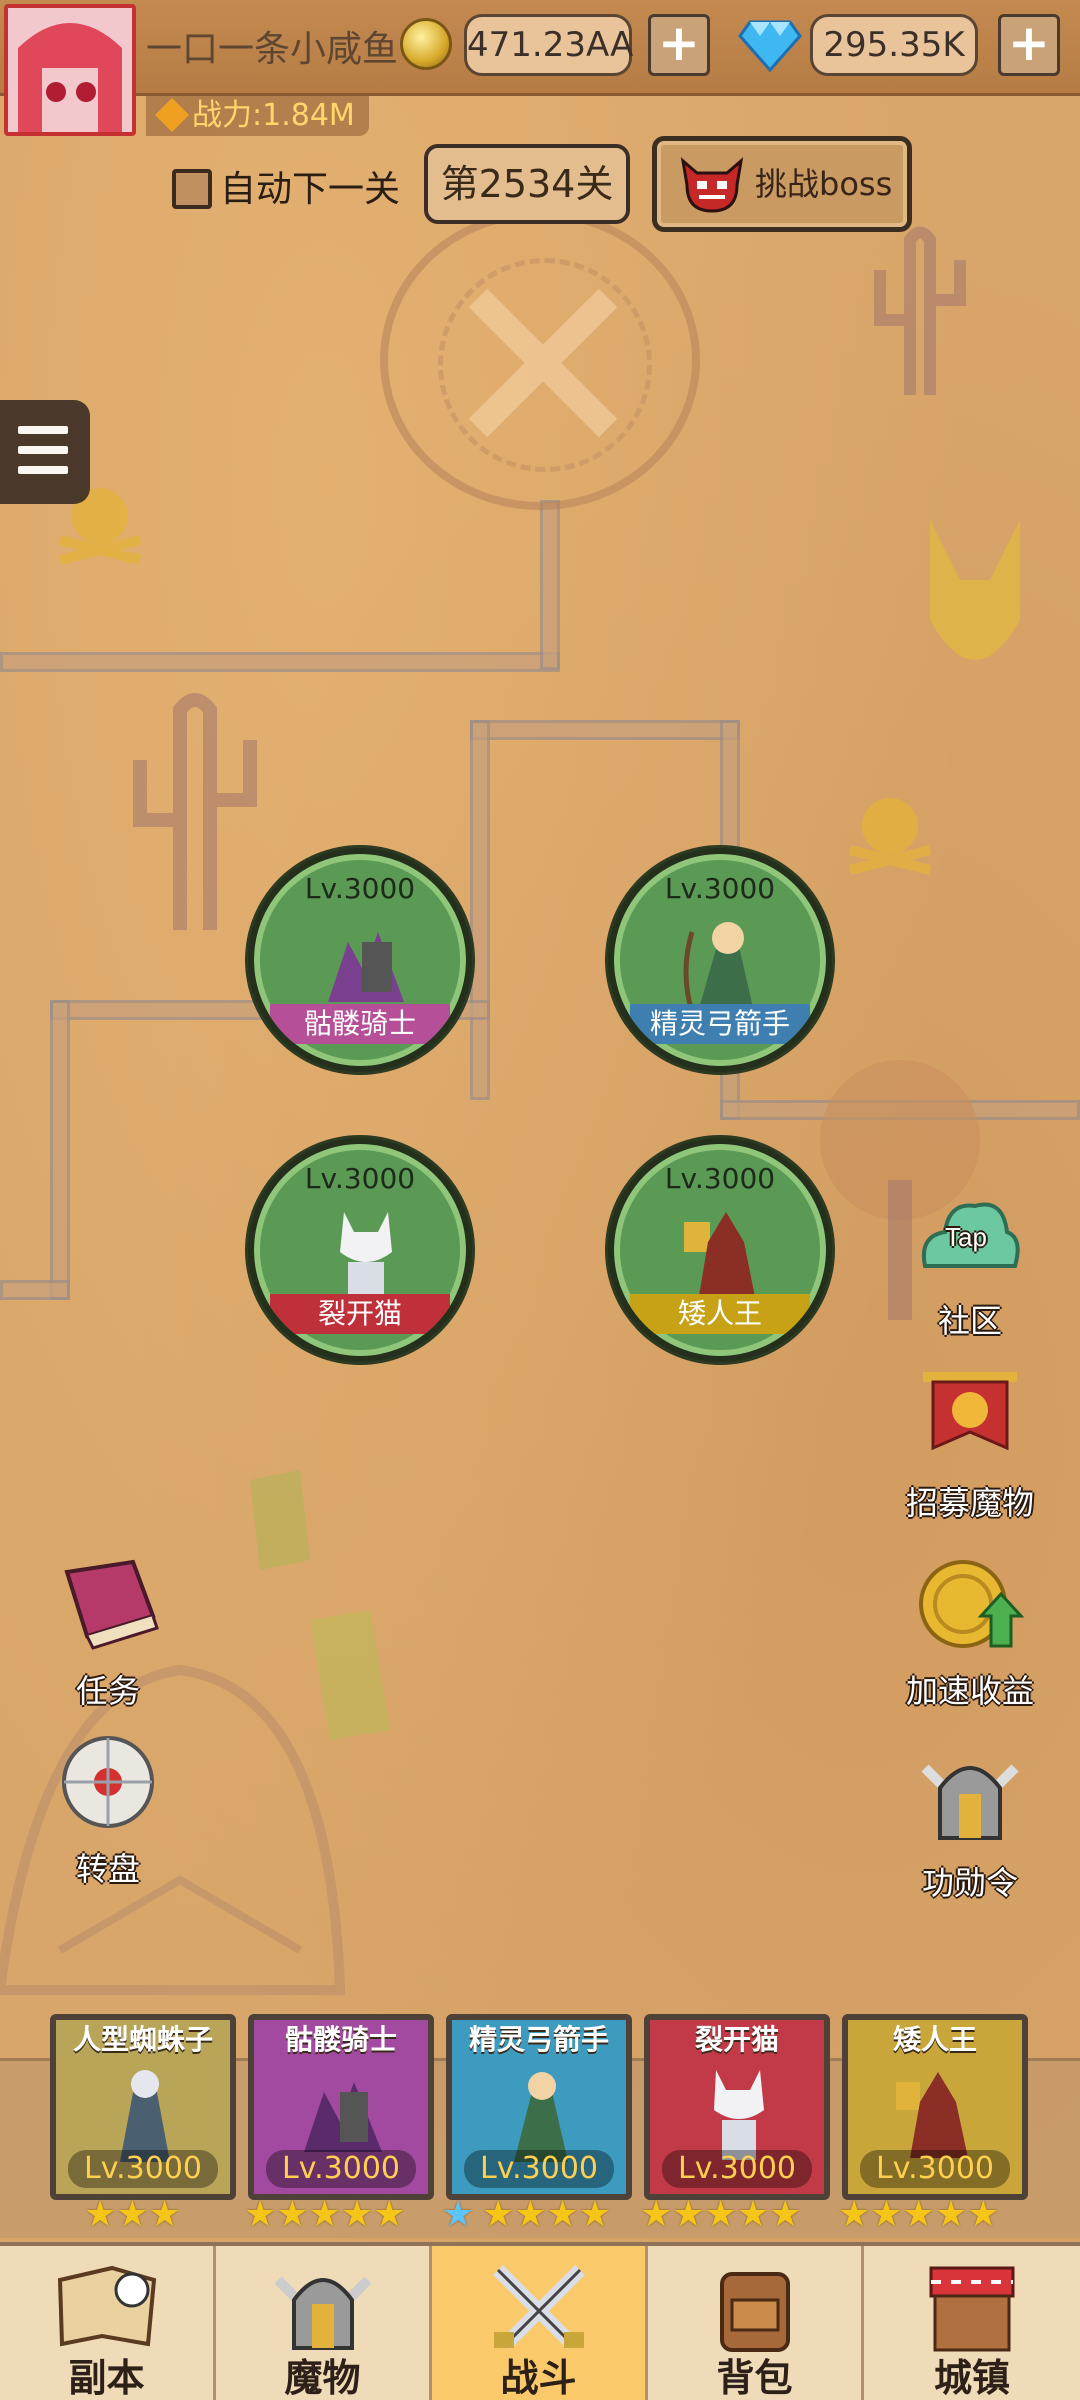 This screenshot has height=2400, width=1080. I want to click on merit-order-button: 功勋令, so click(970, 1826).